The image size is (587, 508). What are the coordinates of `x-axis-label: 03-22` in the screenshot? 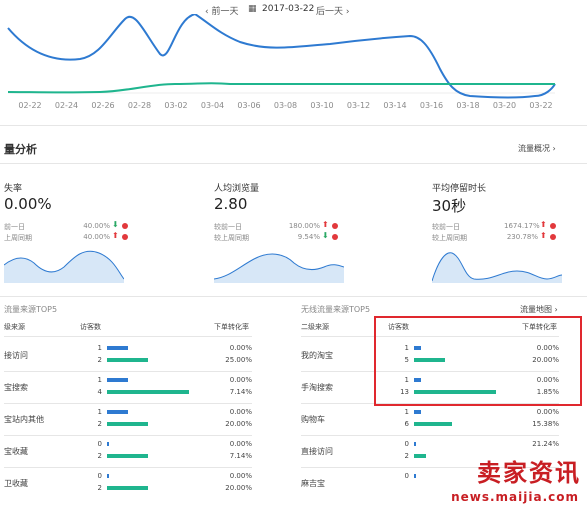 It's located at (541, 105).